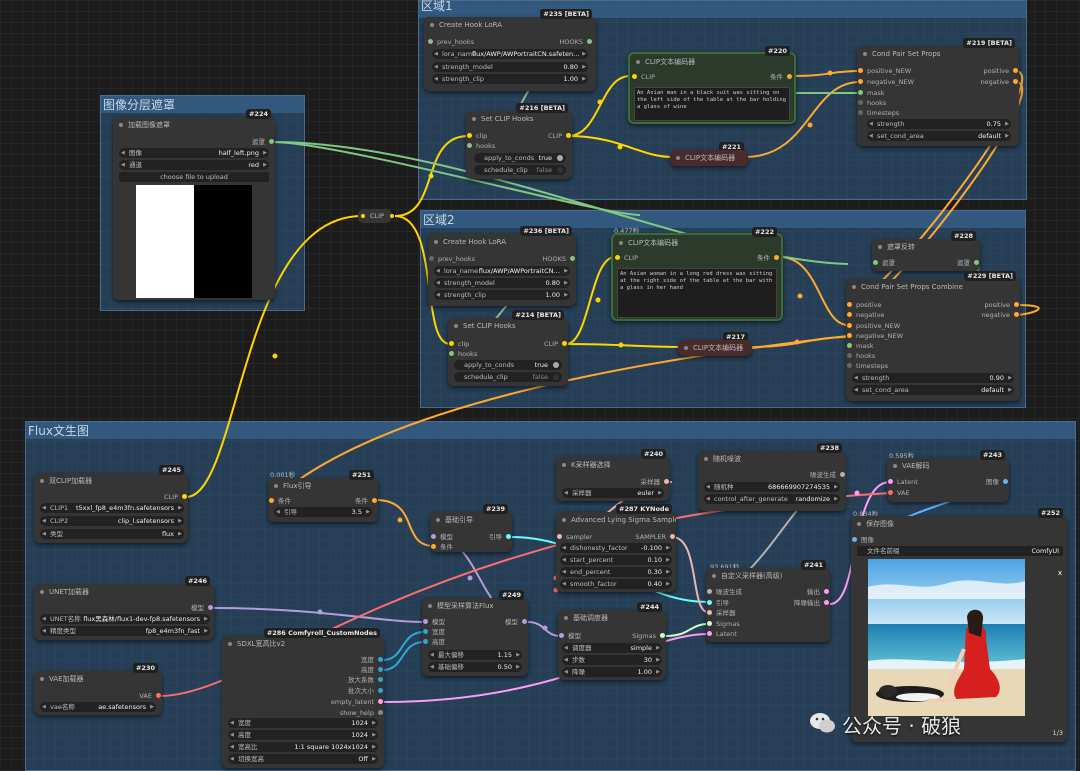  Describe the element at coordinates (303, 747) in the screenshot. I see `aspect-ratio-widget: 宽高比 1:1 square 1024x1024` at that location.